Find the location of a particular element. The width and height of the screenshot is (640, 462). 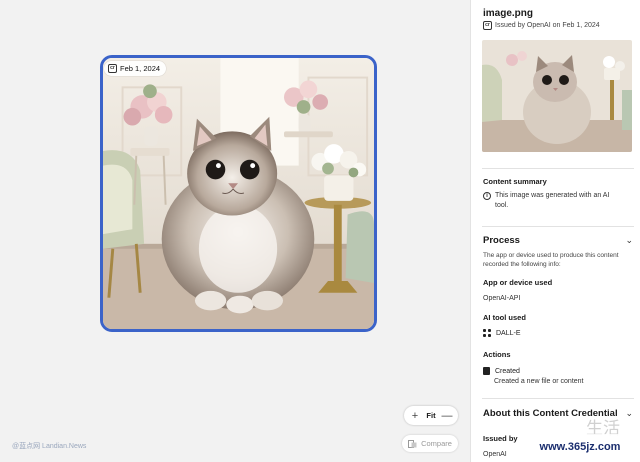

info-icon: i is located at coordinates (487, 196).